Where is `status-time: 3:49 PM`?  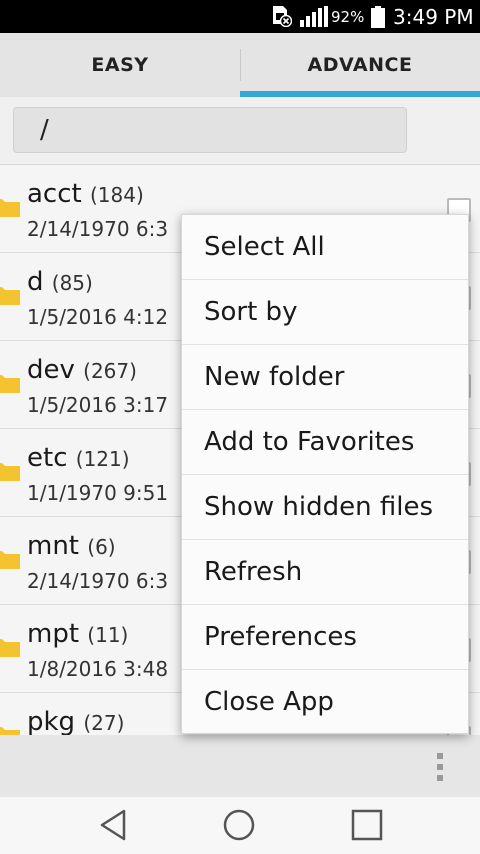 status-time: 3:49 PM is located at coordinates (433, 17).